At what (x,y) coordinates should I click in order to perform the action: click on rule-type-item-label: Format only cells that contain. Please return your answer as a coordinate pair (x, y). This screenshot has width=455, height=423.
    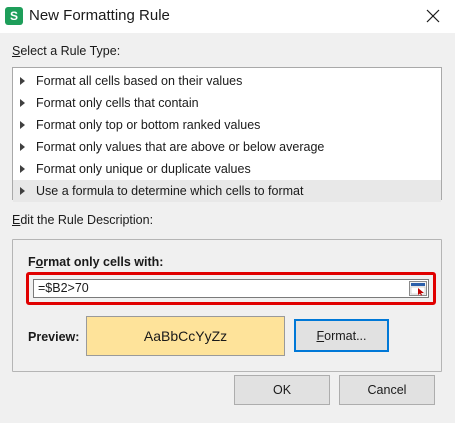
    Looking at the image, I should click on (117, 103).